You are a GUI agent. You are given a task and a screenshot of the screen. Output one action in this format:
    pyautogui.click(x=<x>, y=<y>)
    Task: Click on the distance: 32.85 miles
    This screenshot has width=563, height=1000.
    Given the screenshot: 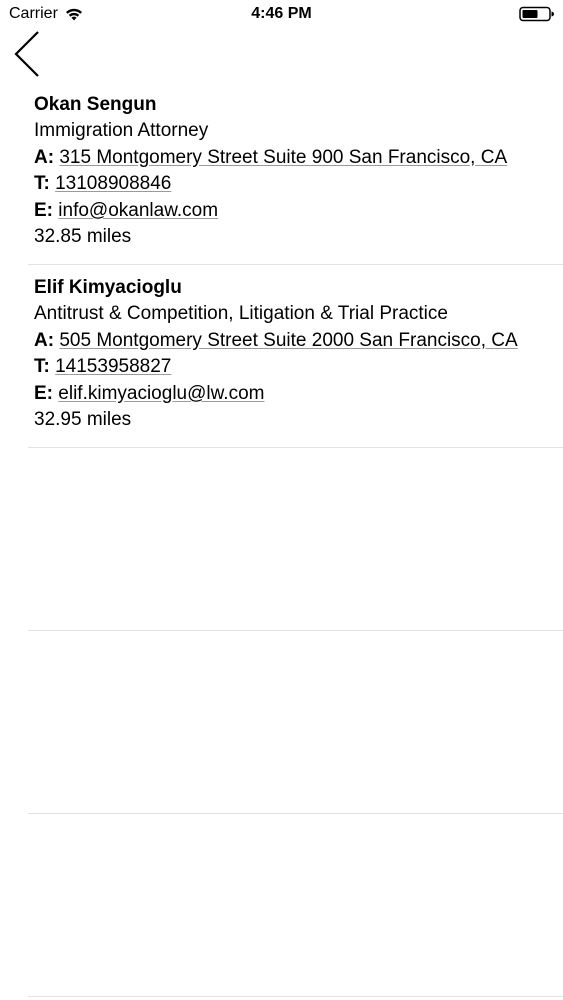 What is the action you would take?
    pyautogui.click(x=83, y=237)
    